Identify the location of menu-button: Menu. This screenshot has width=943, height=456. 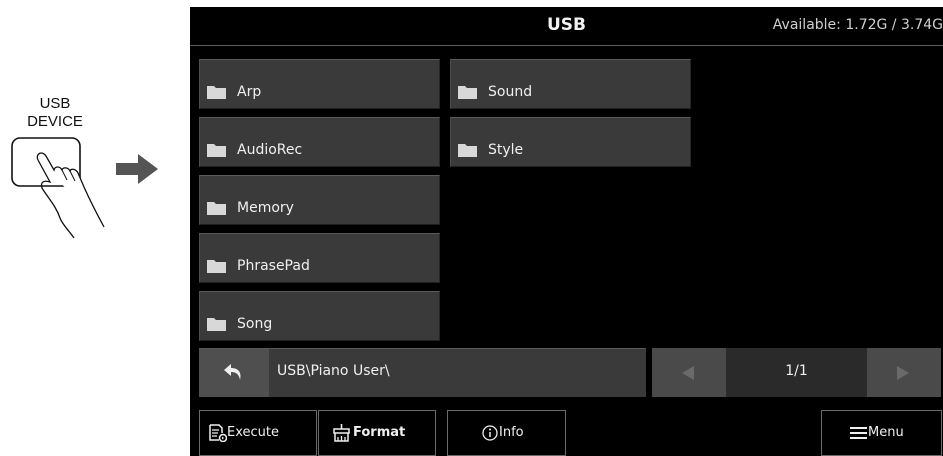
(881, 433).